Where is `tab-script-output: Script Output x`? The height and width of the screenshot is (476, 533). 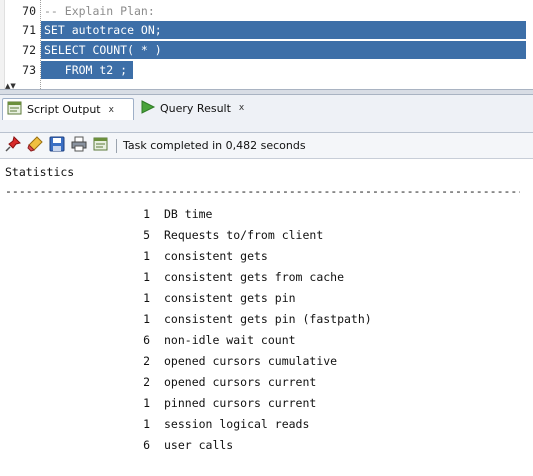 tab-script-output: Script Output x is located at coordinates (68, 109).